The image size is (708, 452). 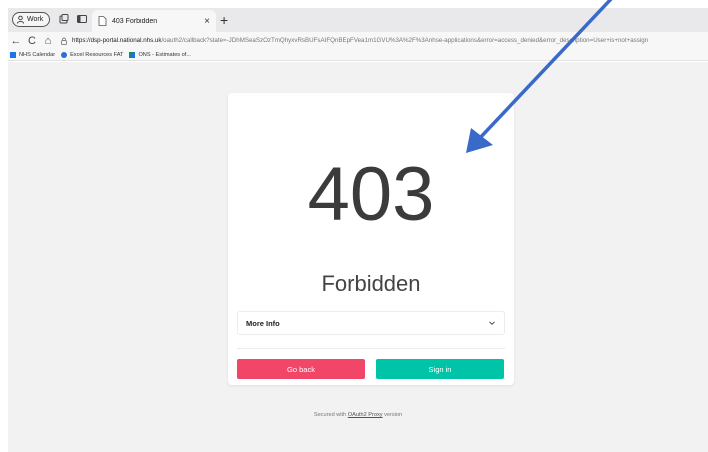 What do you see at coordinates (371, 348) in the screenshot?
I see `divider` at bounding box center [371, 348].